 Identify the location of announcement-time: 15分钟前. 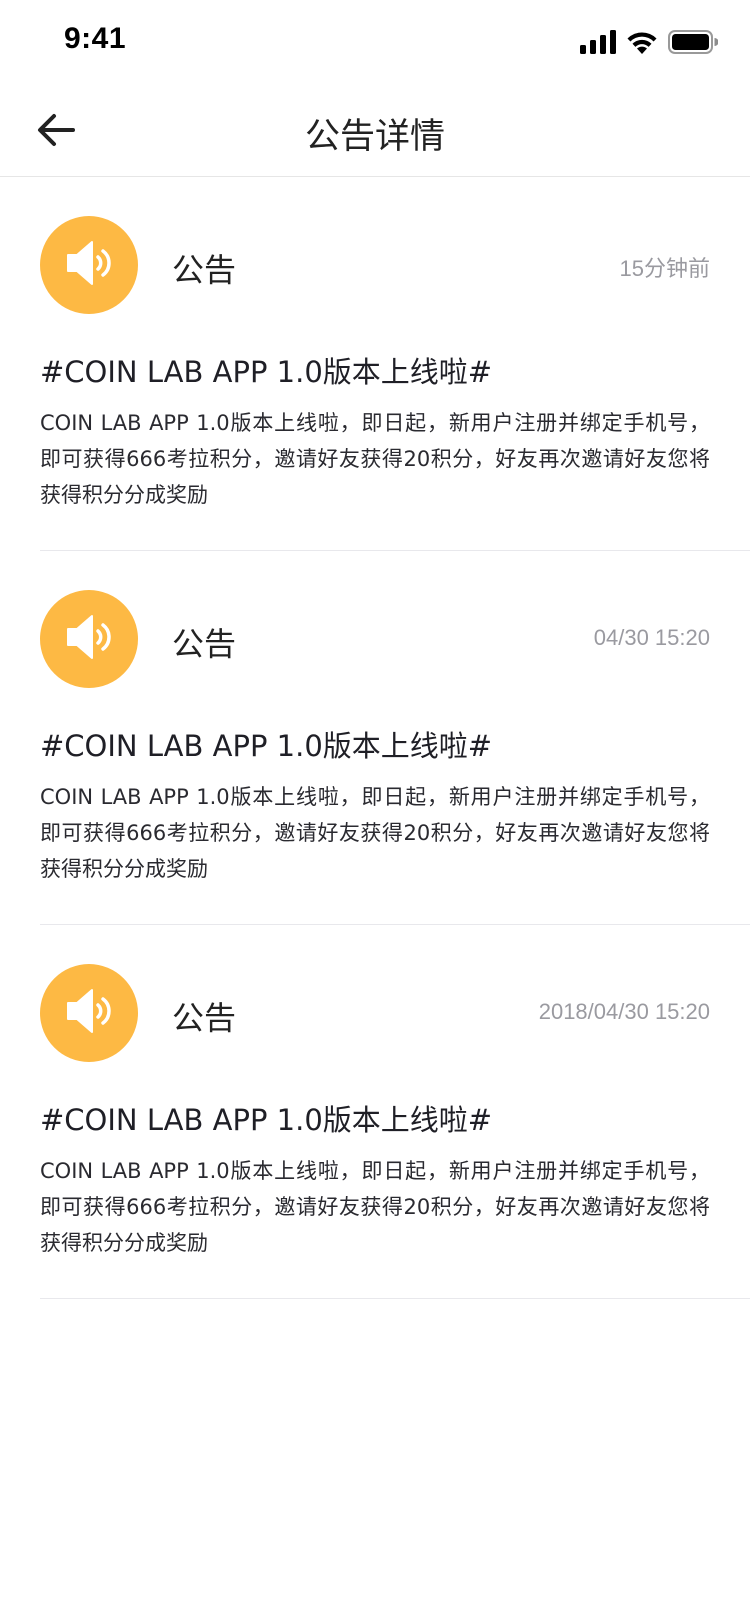
(664, 268).